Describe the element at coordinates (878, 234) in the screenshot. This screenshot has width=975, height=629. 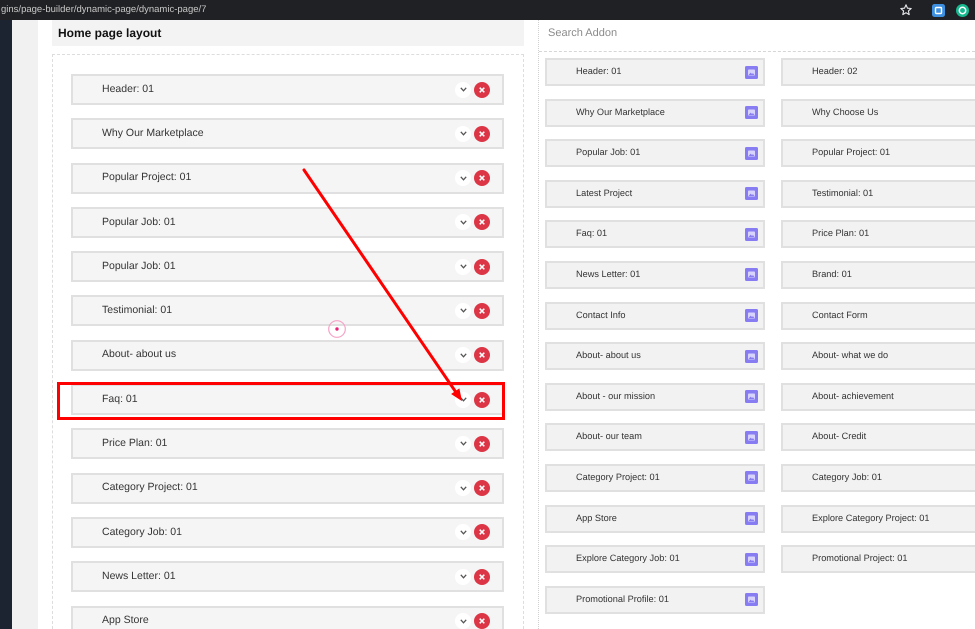
I see `addon-item: Price Plan: 01` at that location.